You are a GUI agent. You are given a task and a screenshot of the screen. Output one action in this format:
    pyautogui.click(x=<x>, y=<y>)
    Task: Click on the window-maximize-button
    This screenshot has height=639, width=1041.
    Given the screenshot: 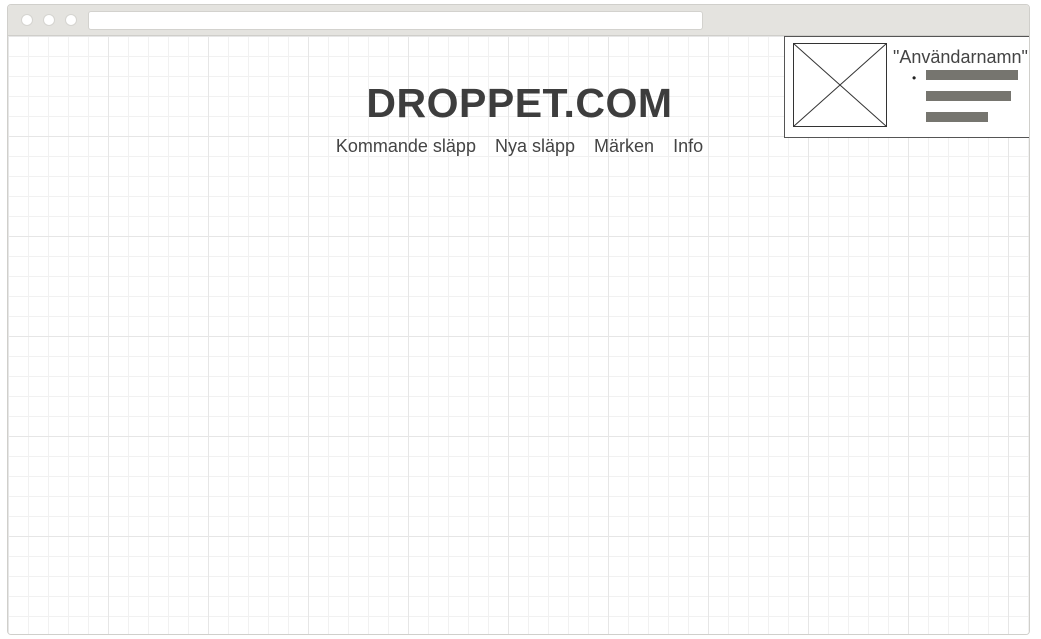 What is the action you would take?
    pyautogui.click(x=71, y=20)
    